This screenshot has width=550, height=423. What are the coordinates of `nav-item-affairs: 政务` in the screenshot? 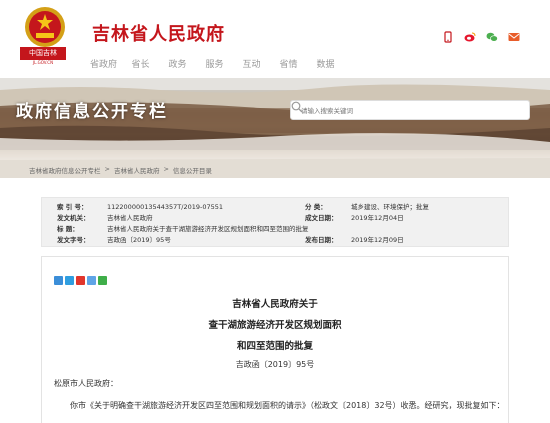 It's located at (177, 63).